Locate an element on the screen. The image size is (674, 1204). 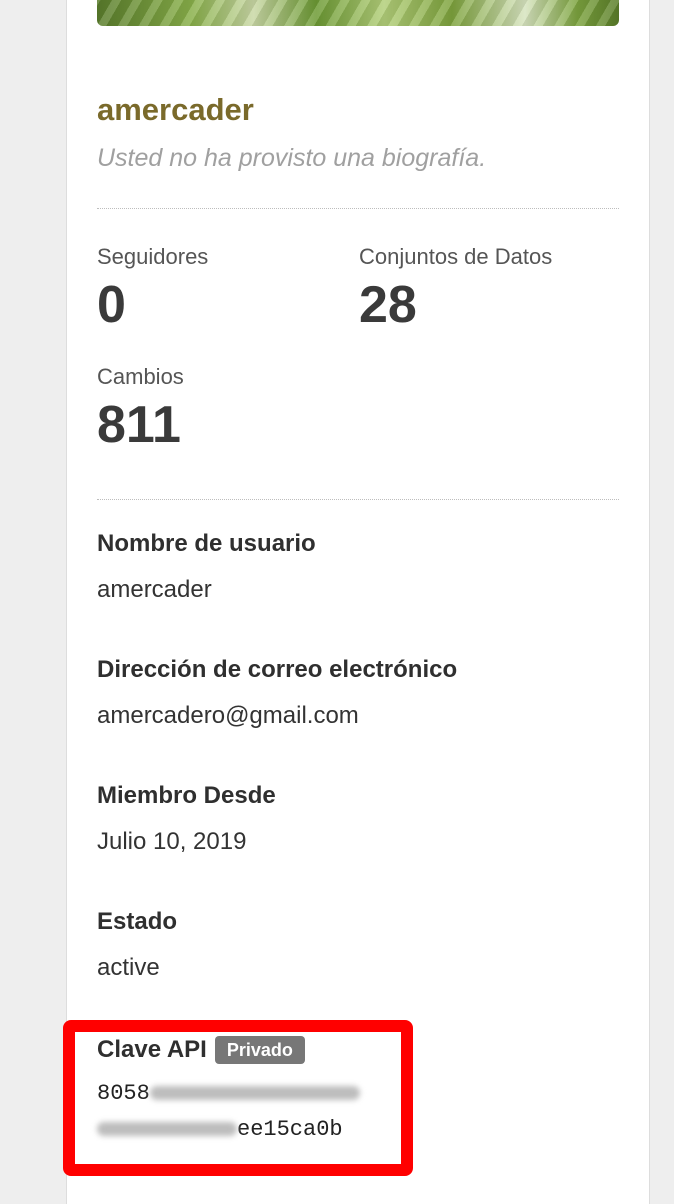
api-key-suffix: ee15ca0b is located at coordinates (290, 1129).